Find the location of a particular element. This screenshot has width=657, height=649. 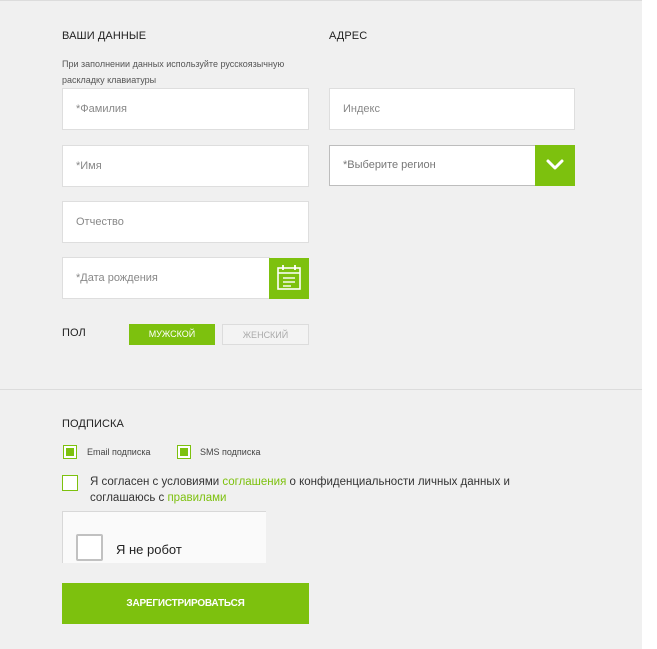

top-border is located at coordinates (321, 0).